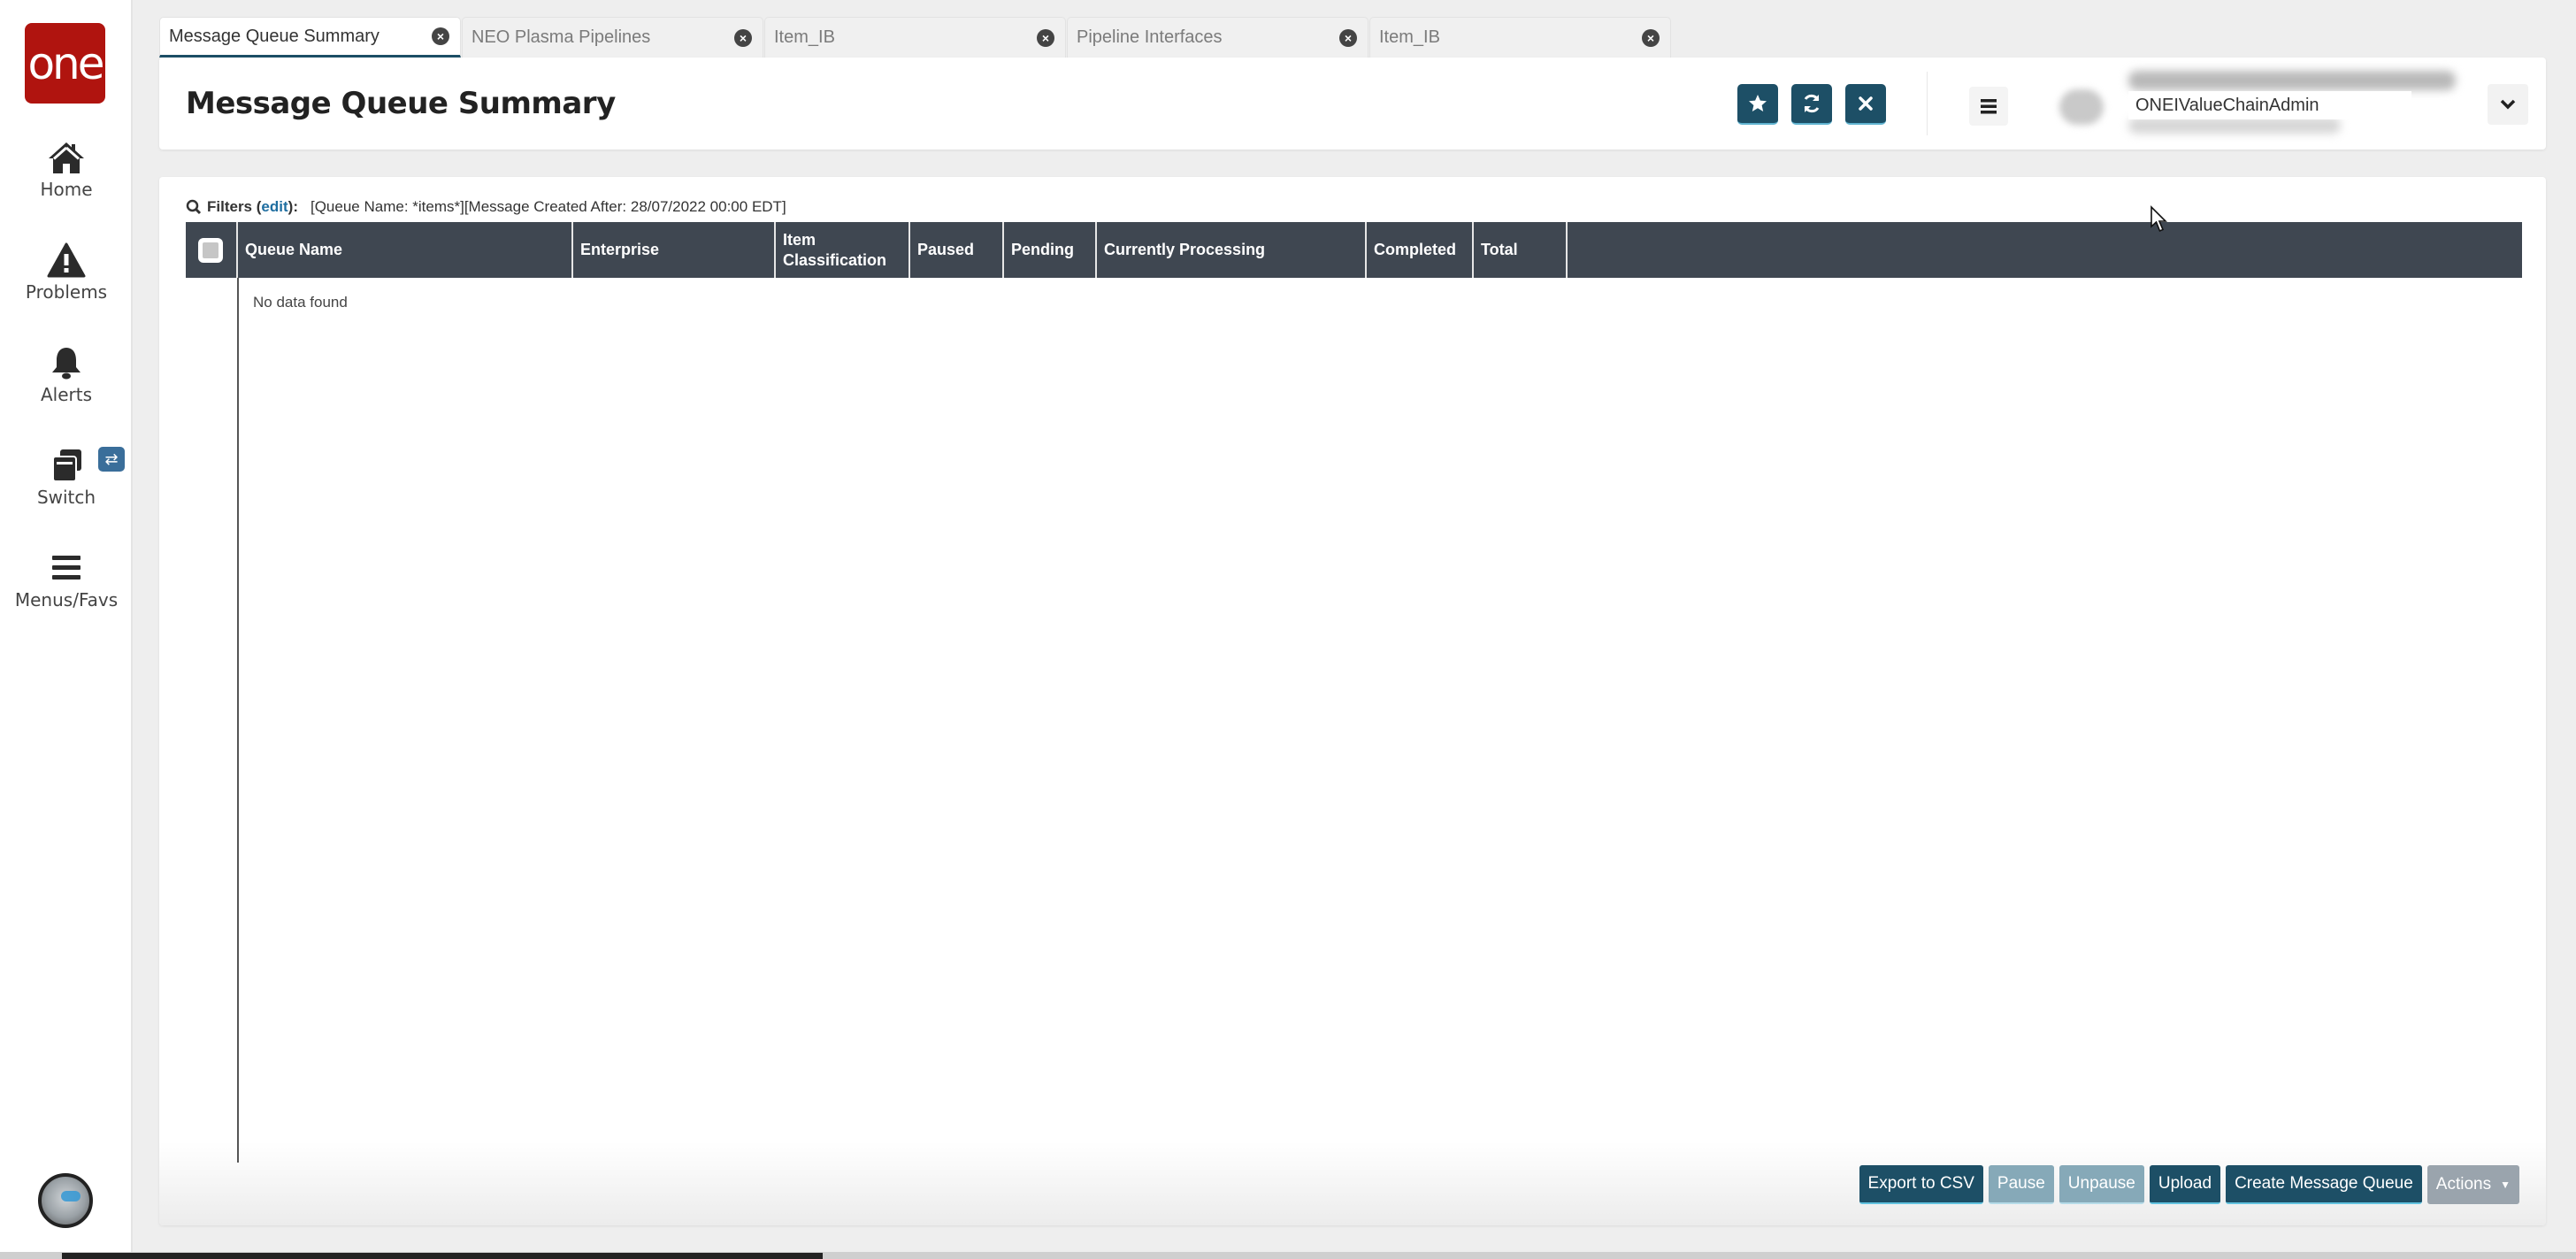 The width and height of the screenshot is (2576, 1259). I want to click on tab-pipeline-interfaces: Pipeline Interfaces ×, so click(1217, 37).